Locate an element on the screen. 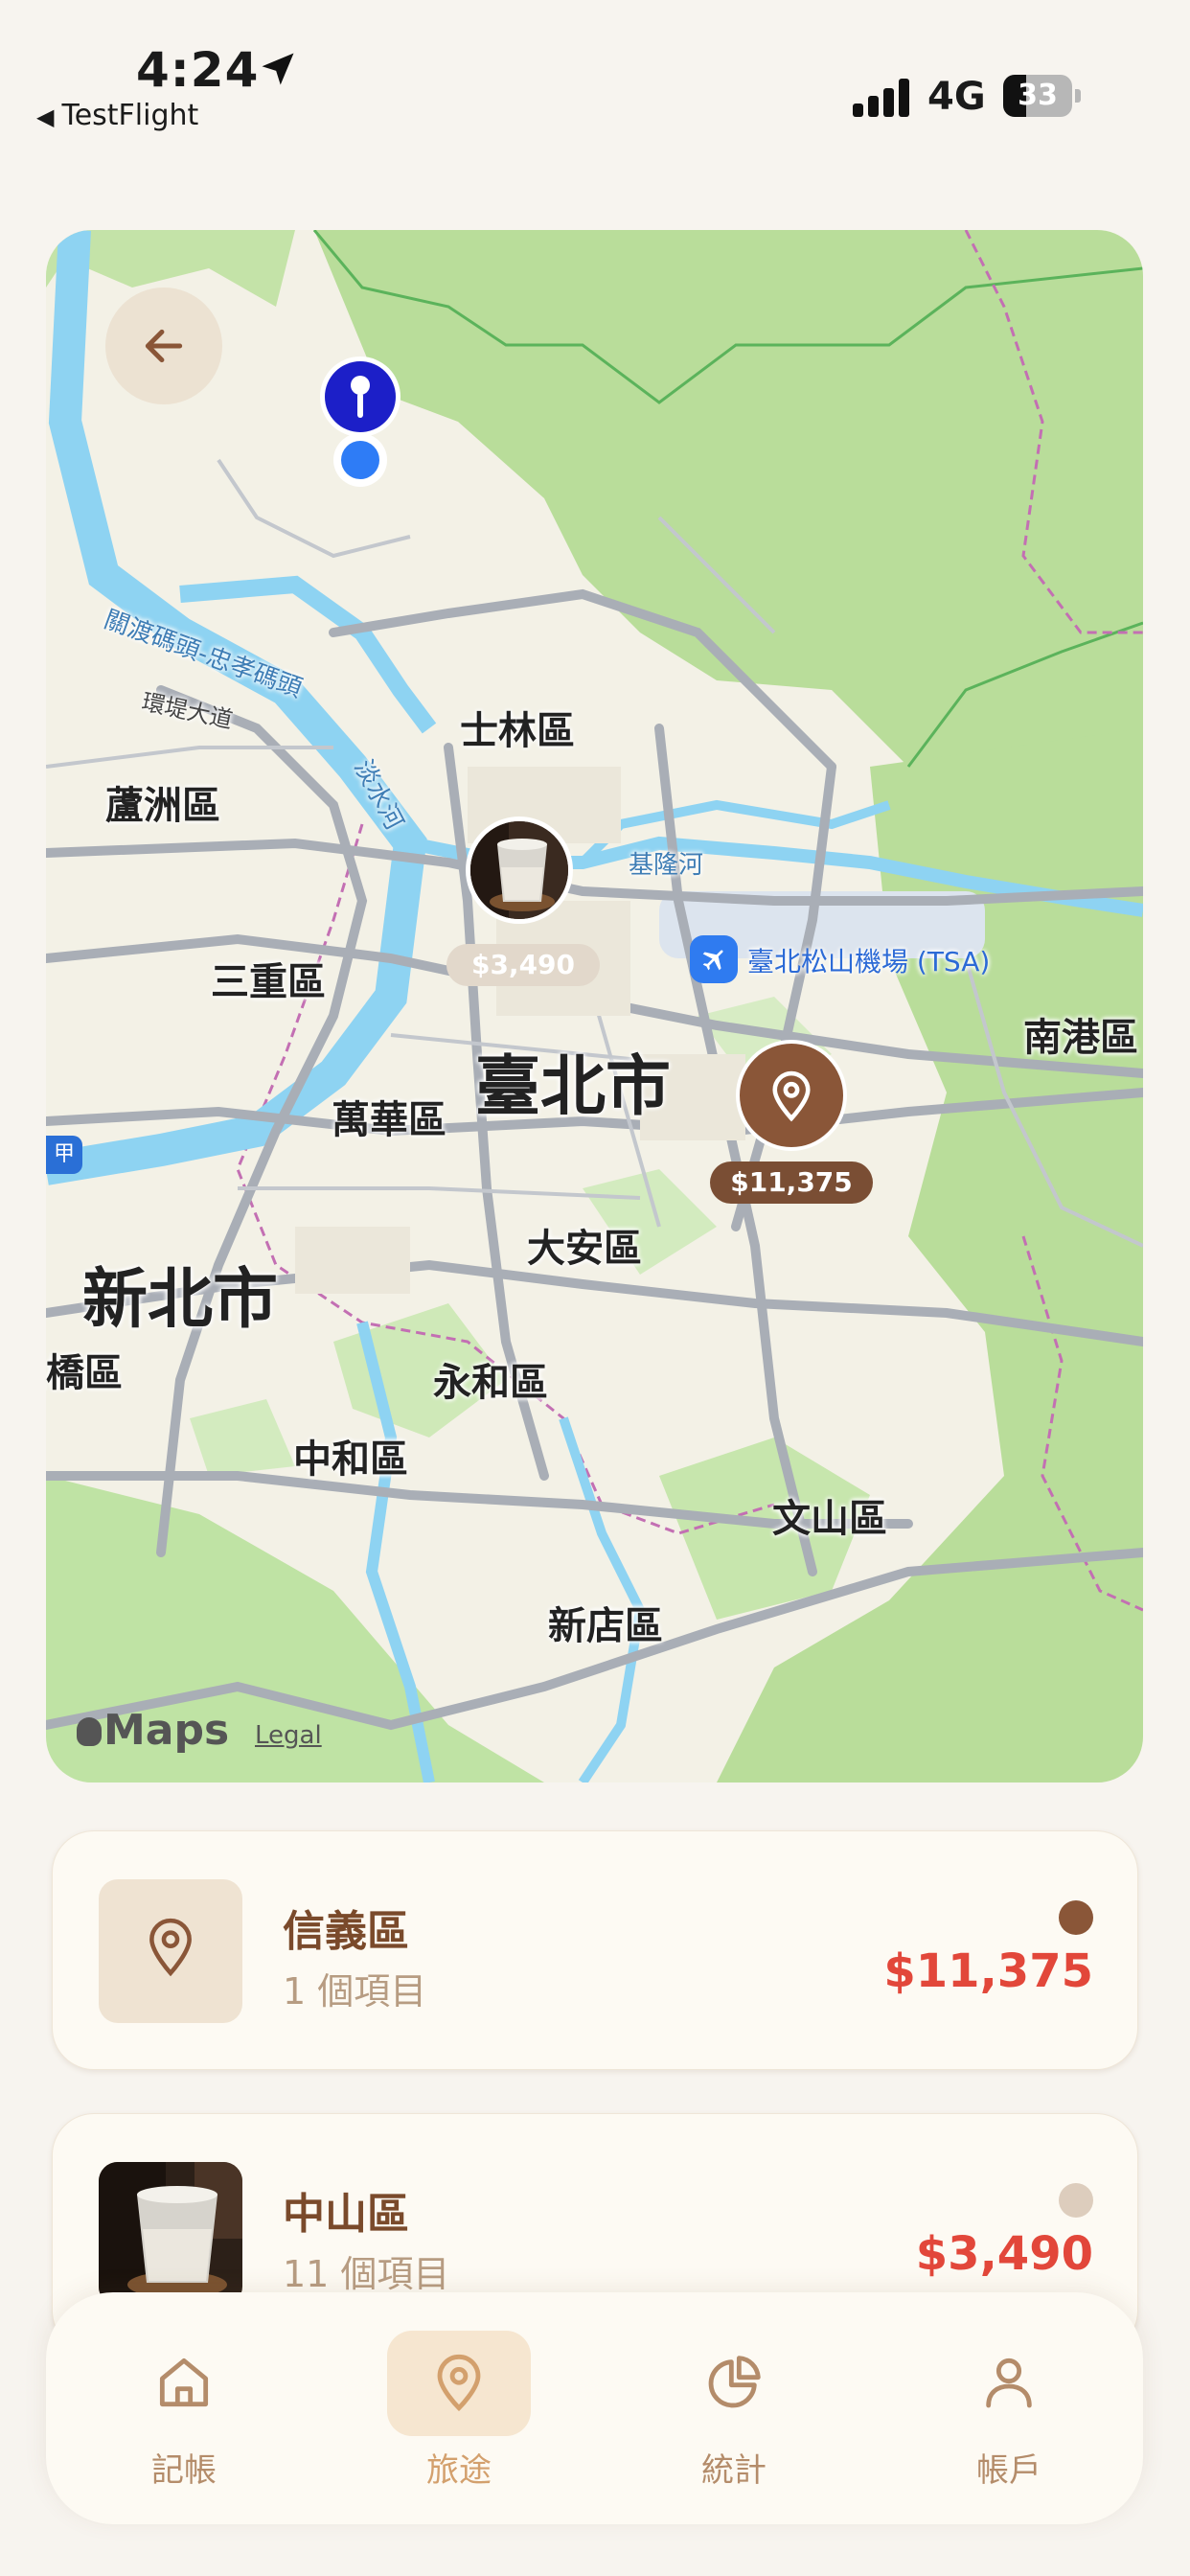  airport-icon is located at coordinates (714, 959).